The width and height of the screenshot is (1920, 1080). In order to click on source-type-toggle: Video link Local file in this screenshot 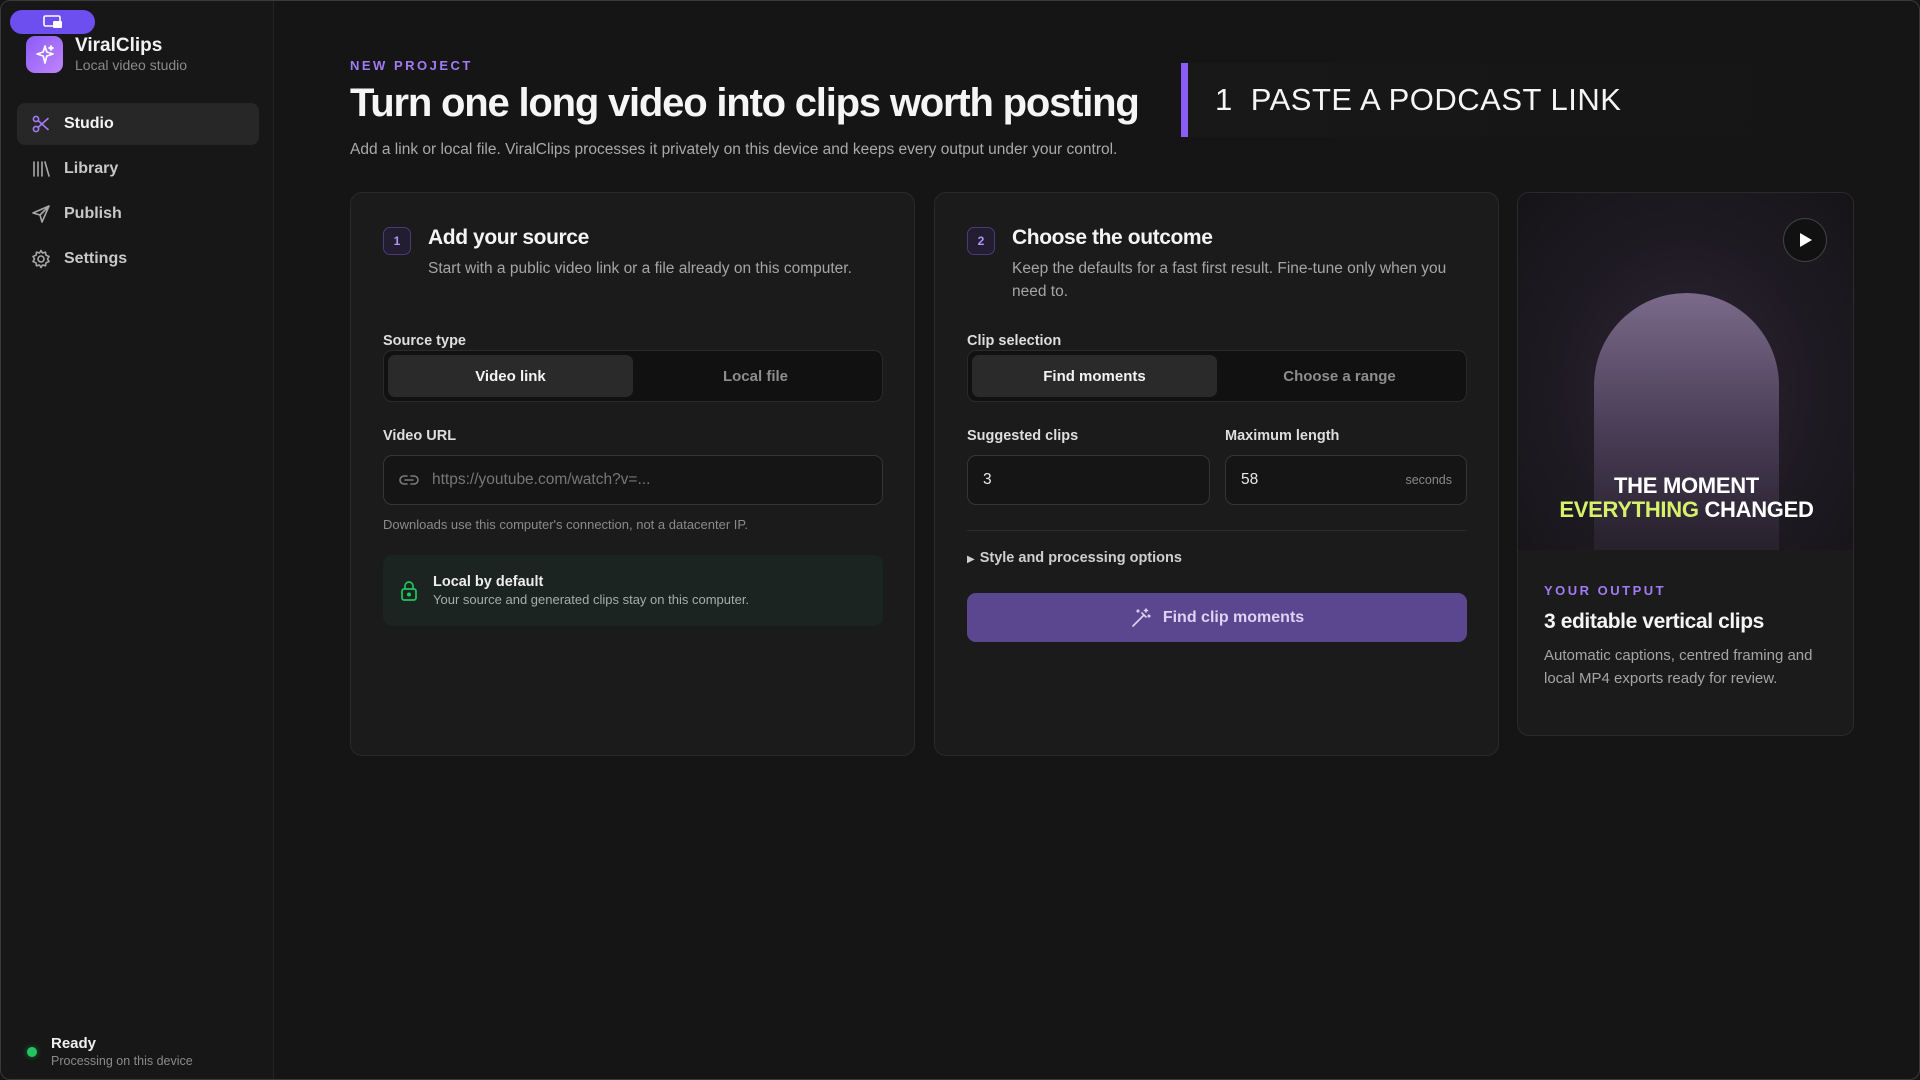, I will do `click(633, 376)`.